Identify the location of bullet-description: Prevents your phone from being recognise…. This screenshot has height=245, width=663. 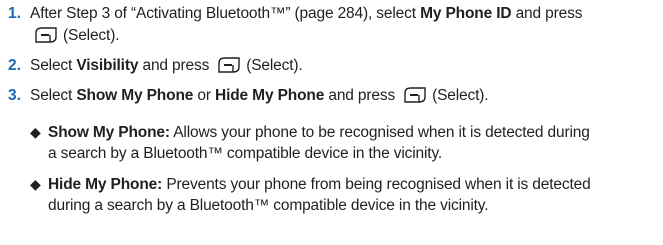
(376, 184).